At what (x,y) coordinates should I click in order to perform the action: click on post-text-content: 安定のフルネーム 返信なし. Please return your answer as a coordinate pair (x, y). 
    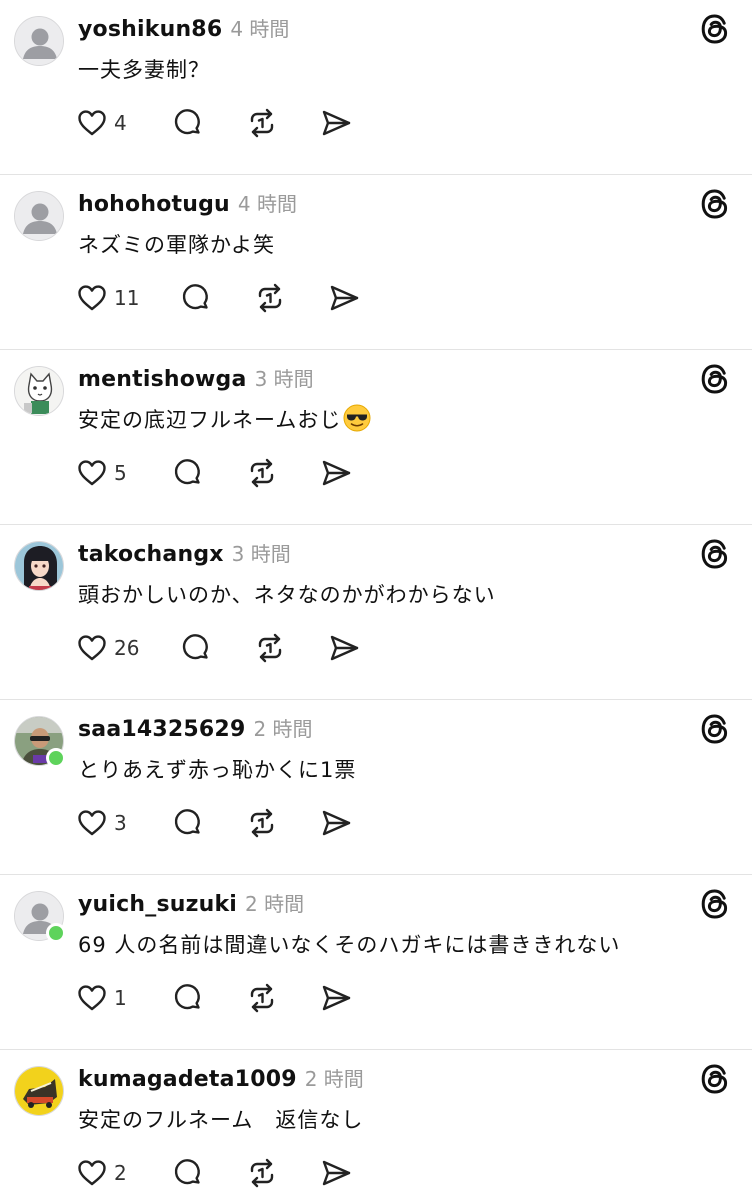
    Looking at the image, I should click on (221, 1120).